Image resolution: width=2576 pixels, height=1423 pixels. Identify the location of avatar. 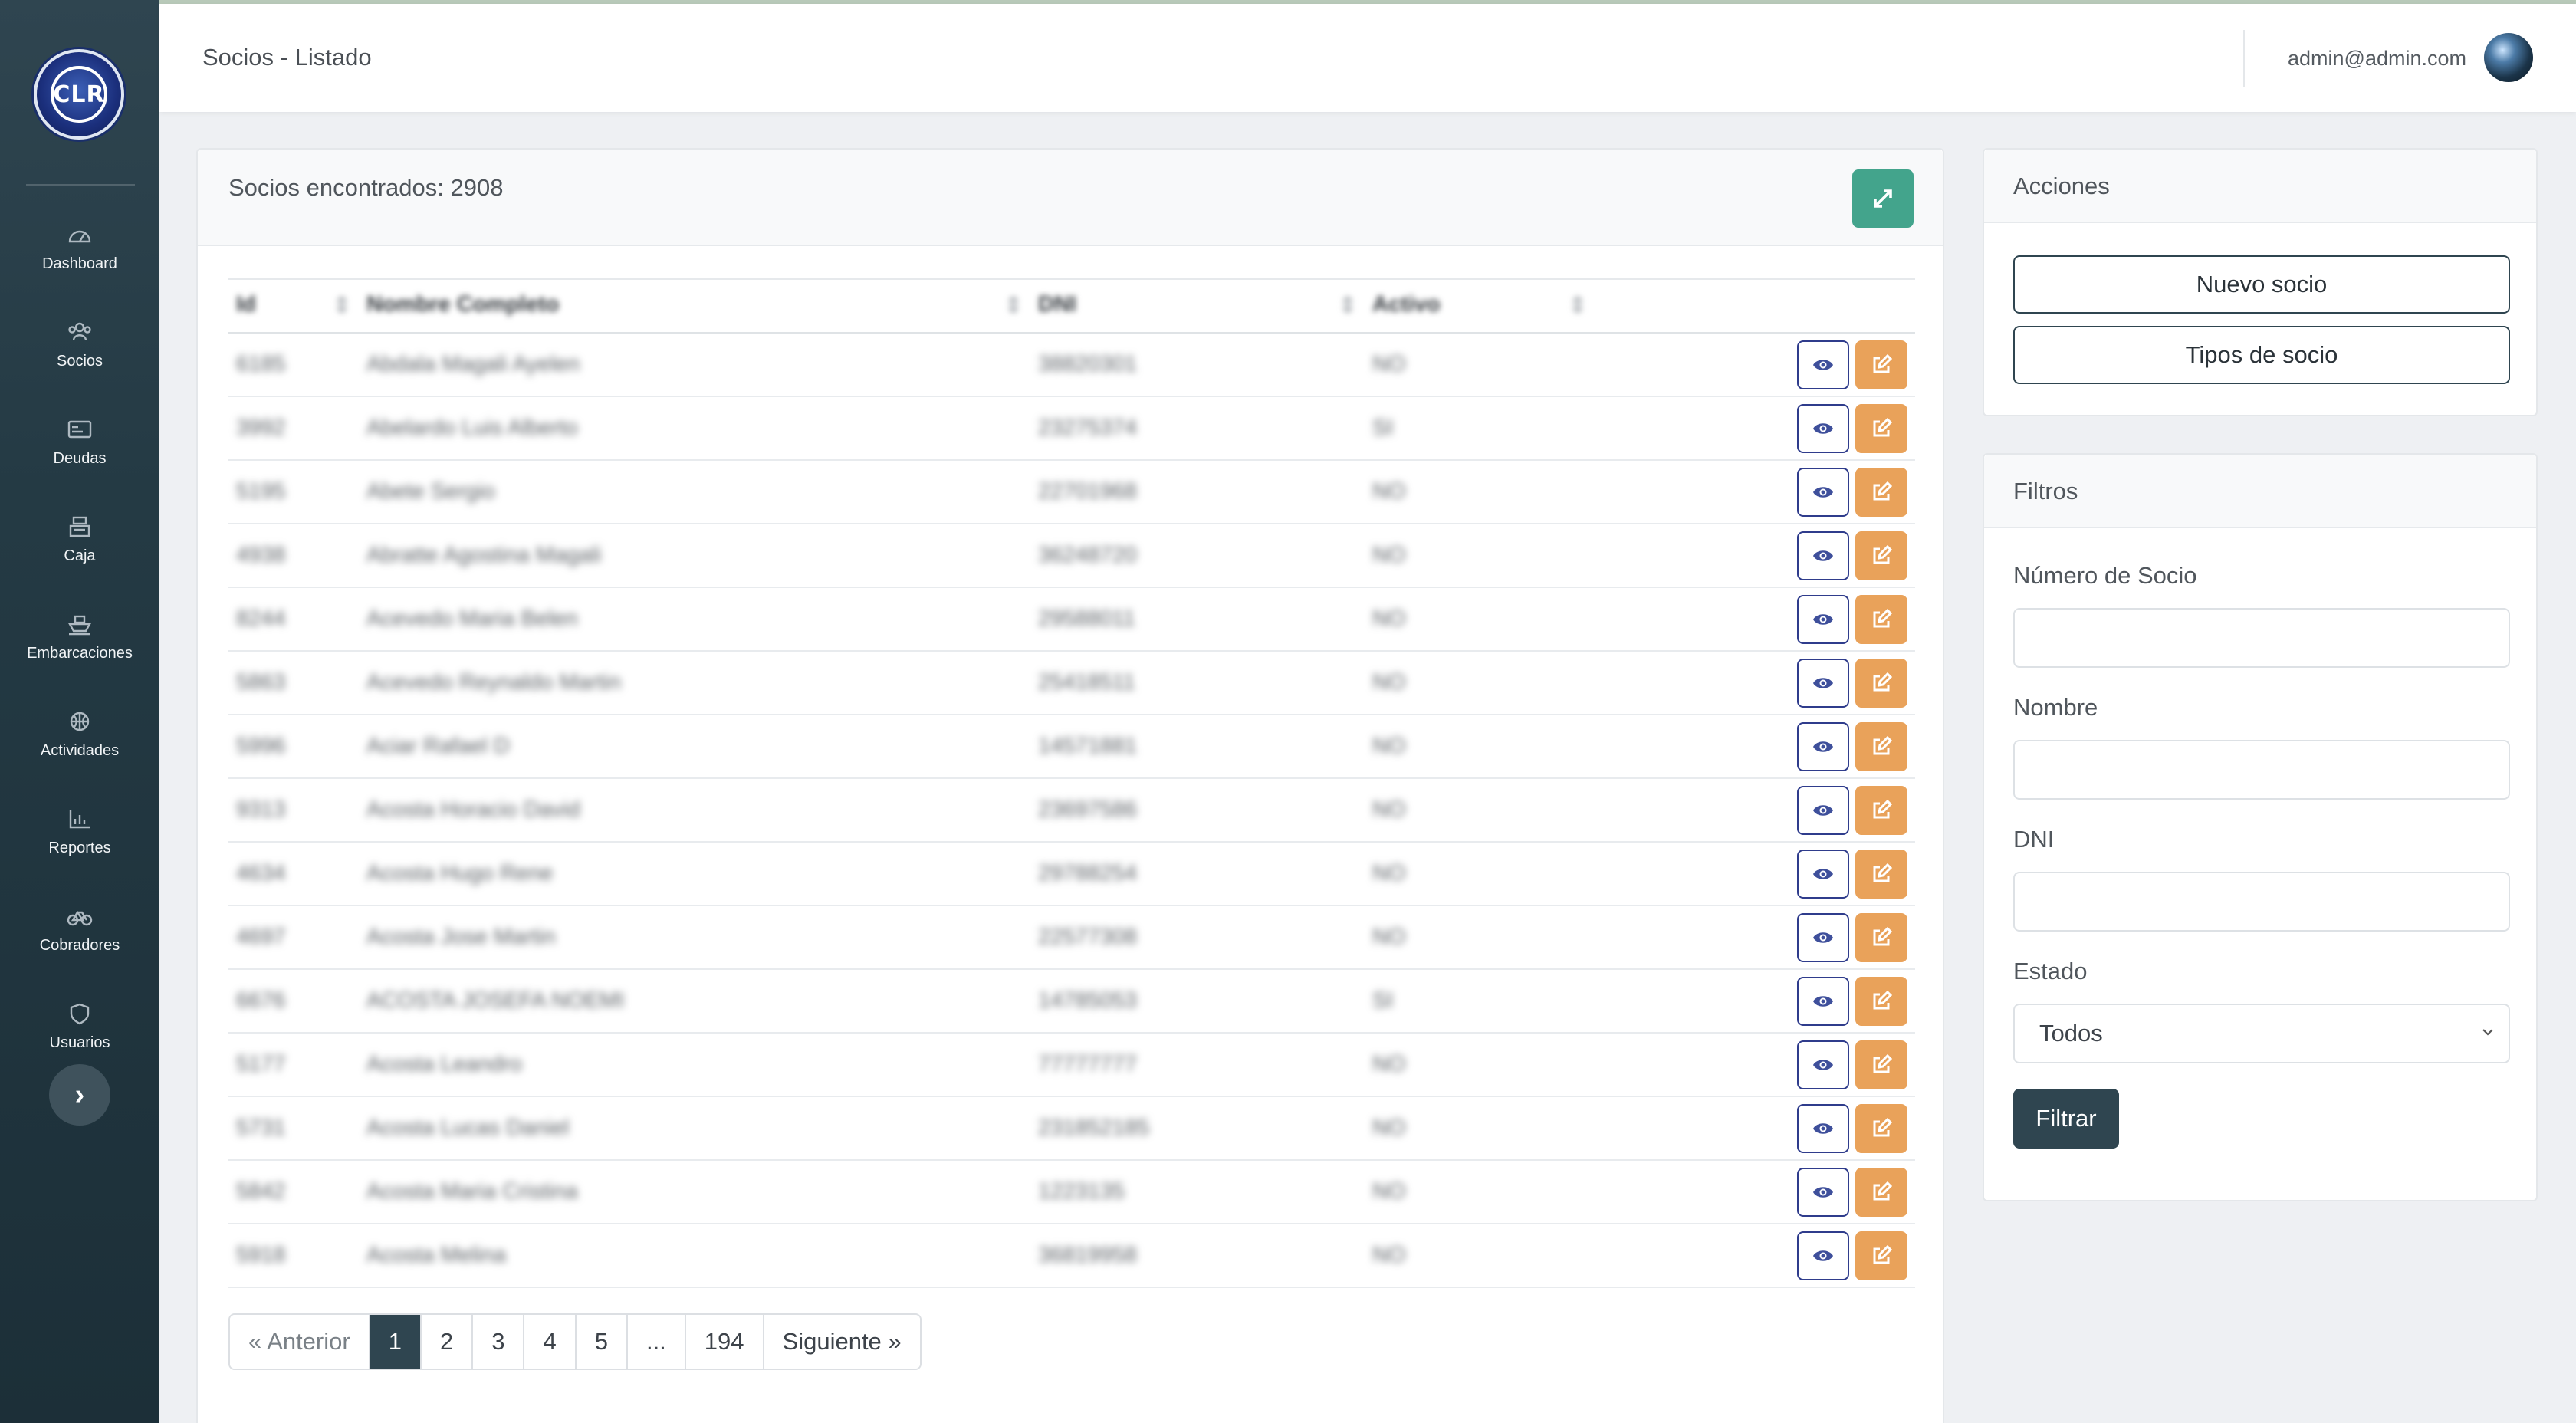
(2508, 57).